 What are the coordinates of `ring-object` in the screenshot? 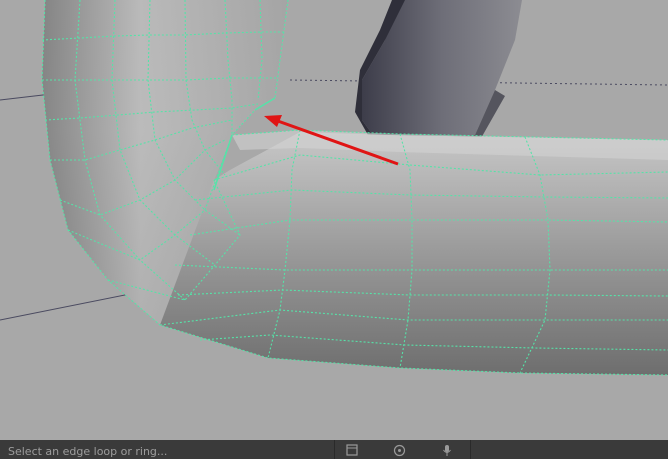 It's located at (438, 71).